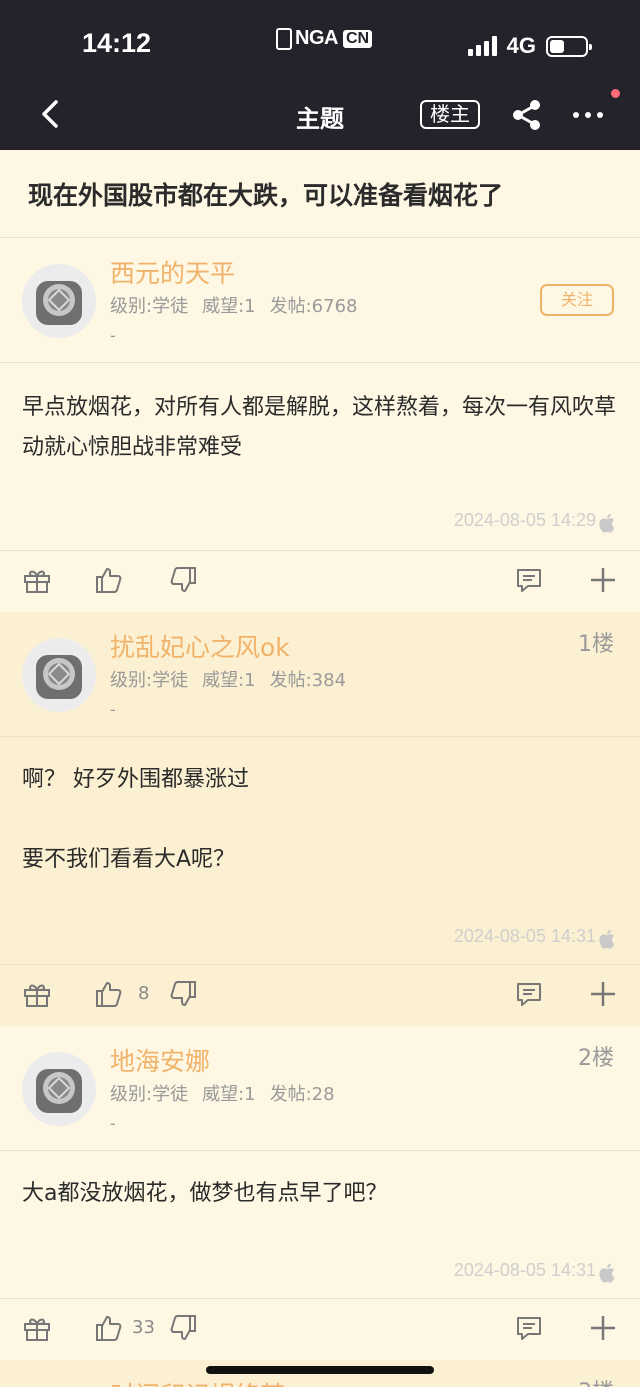 This screenshot has width=640, height=1387. What do you see at coordinates (320, 1370) in the screenshot?
I see `home-indicator` at bounding box center [320, 1370].